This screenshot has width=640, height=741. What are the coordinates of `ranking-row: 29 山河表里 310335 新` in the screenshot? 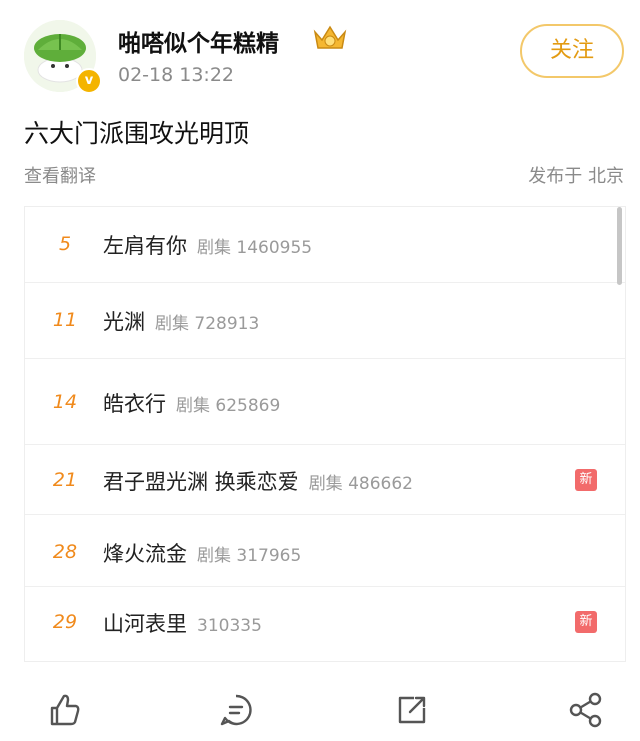 It's located at (325, 624).